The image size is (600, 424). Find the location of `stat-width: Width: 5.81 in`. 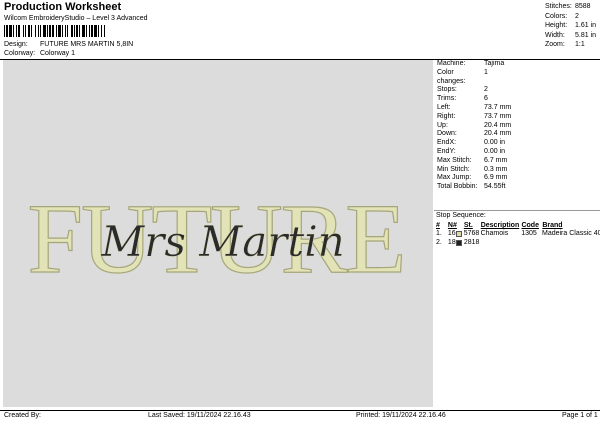

stat-width: Width: 5.81 in is located at coordinates (571, 35).